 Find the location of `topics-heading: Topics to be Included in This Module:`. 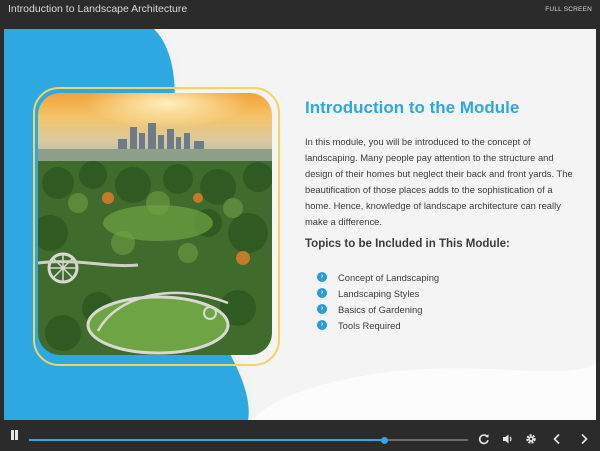

topics-heading: Topics to be Included in This Module: is located at coordinates (407, 244).